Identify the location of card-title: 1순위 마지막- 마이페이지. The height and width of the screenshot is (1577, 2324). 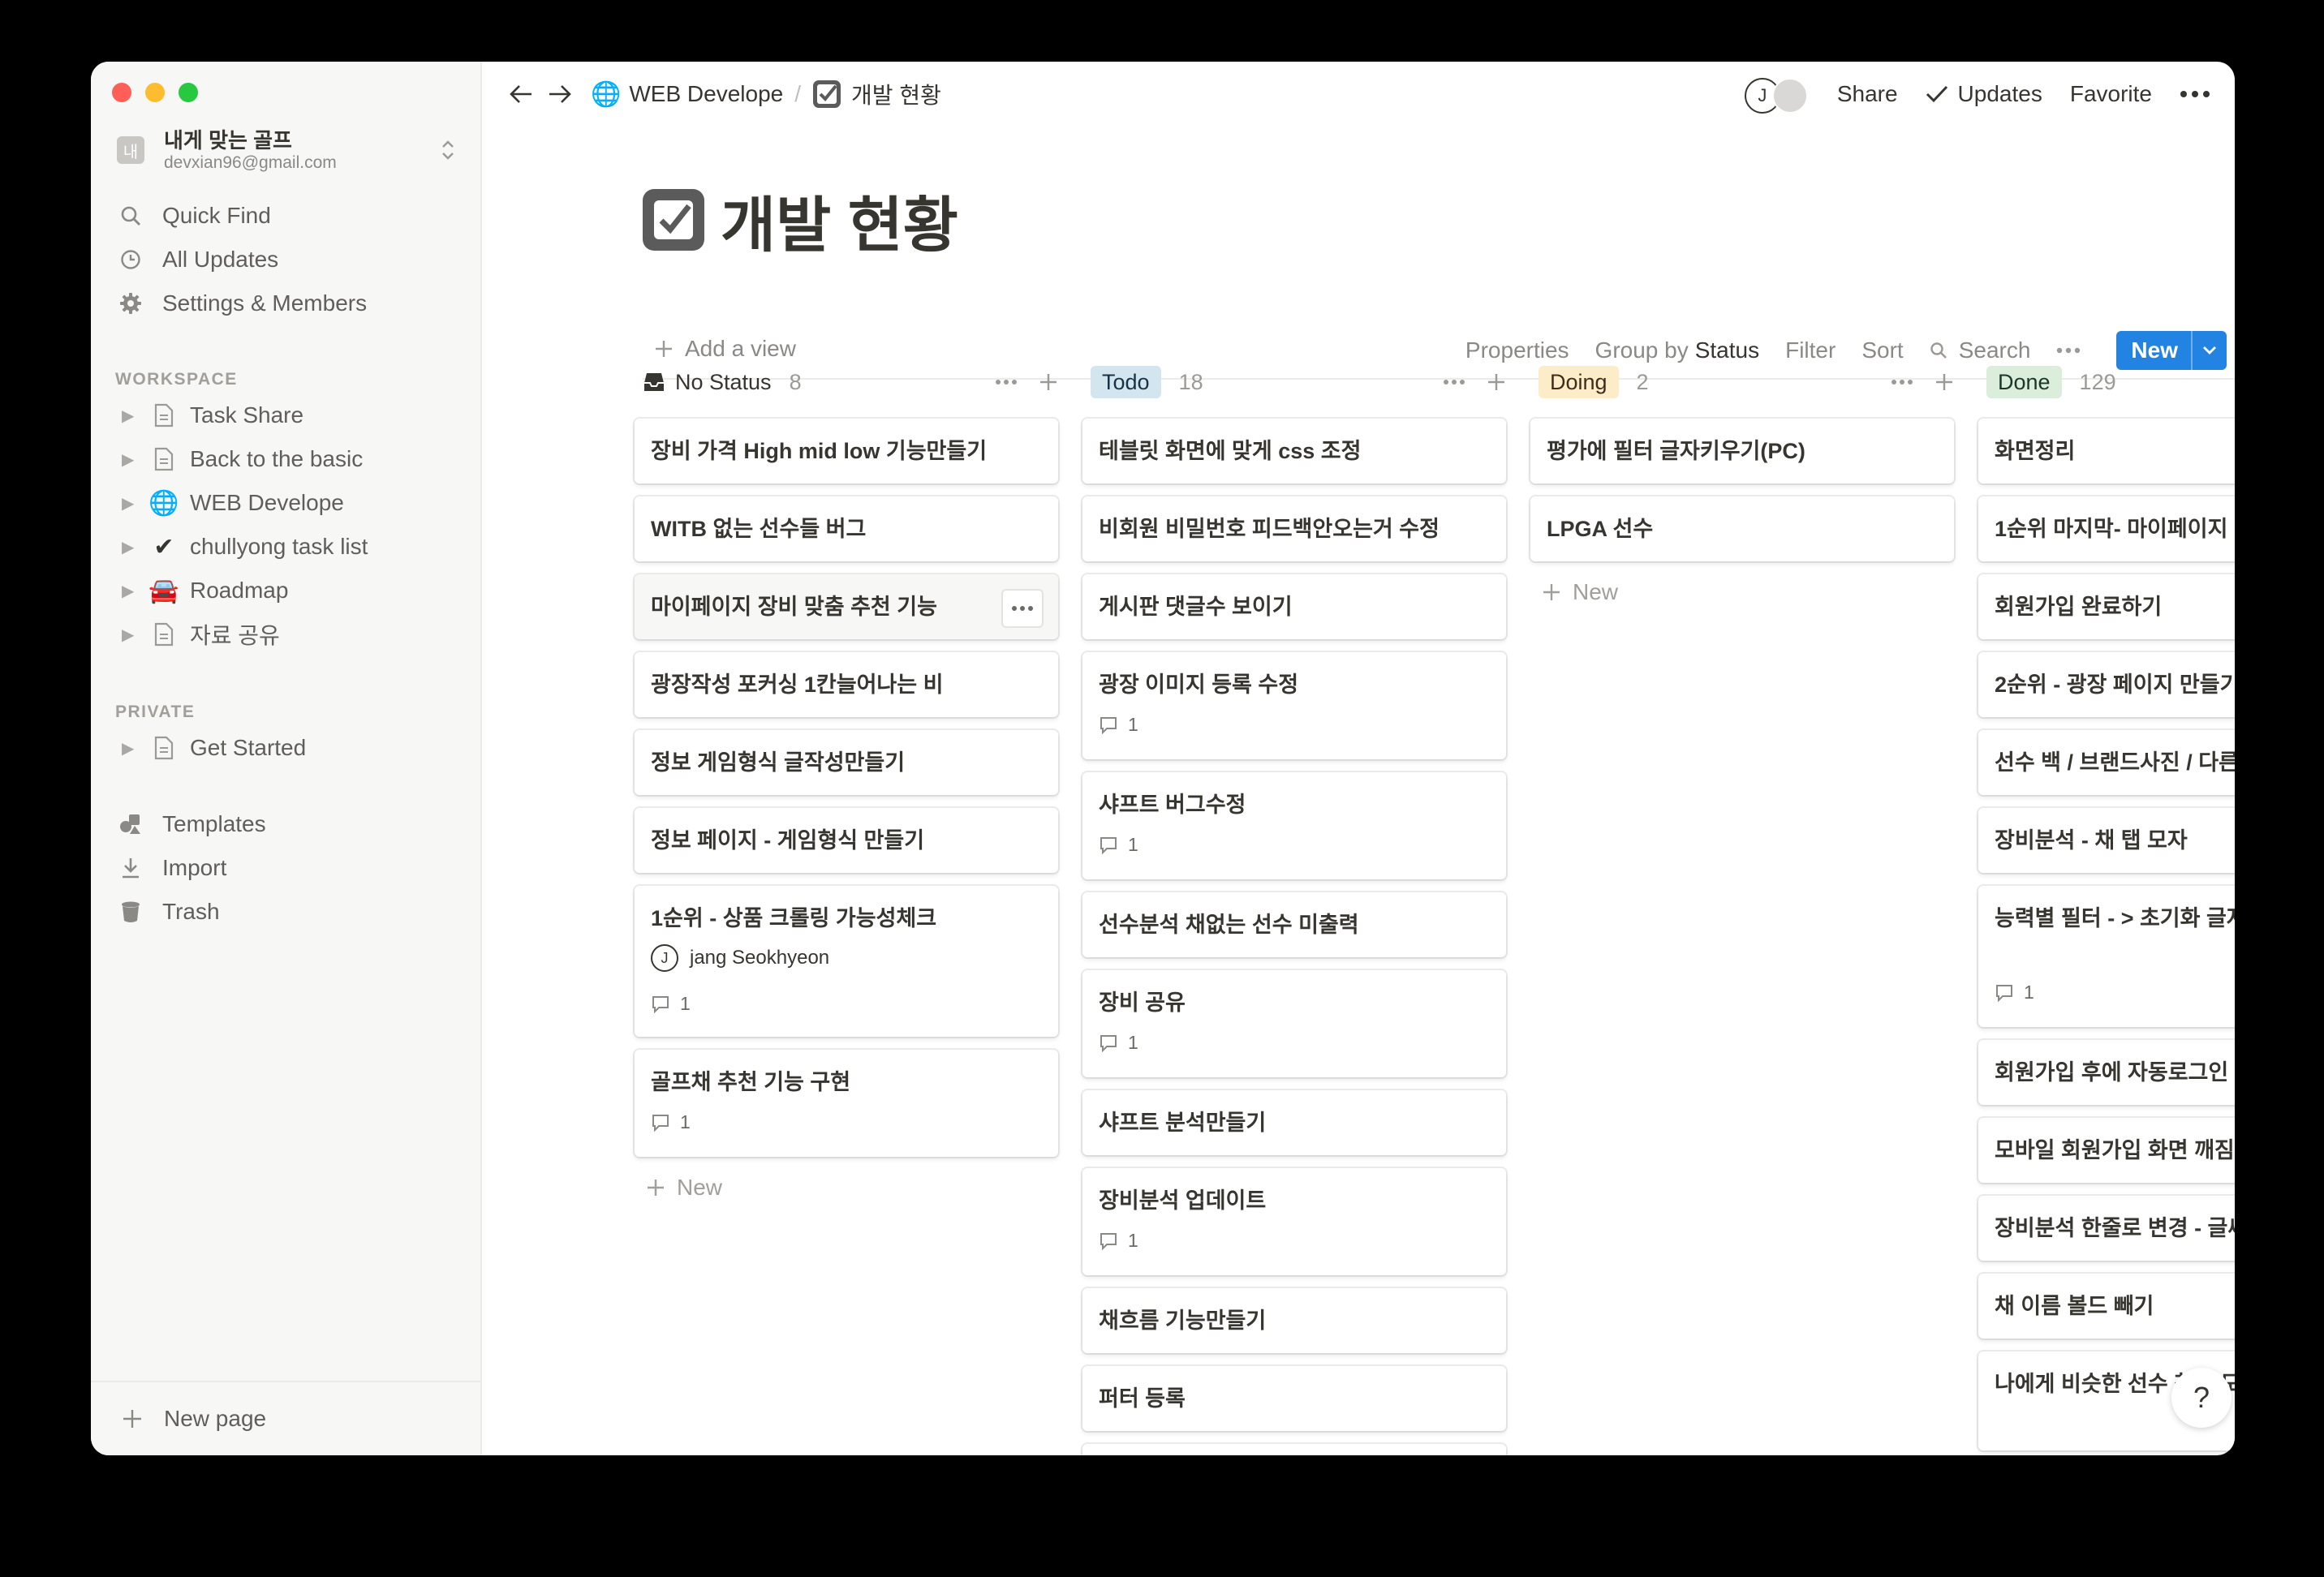
(2111, 529).